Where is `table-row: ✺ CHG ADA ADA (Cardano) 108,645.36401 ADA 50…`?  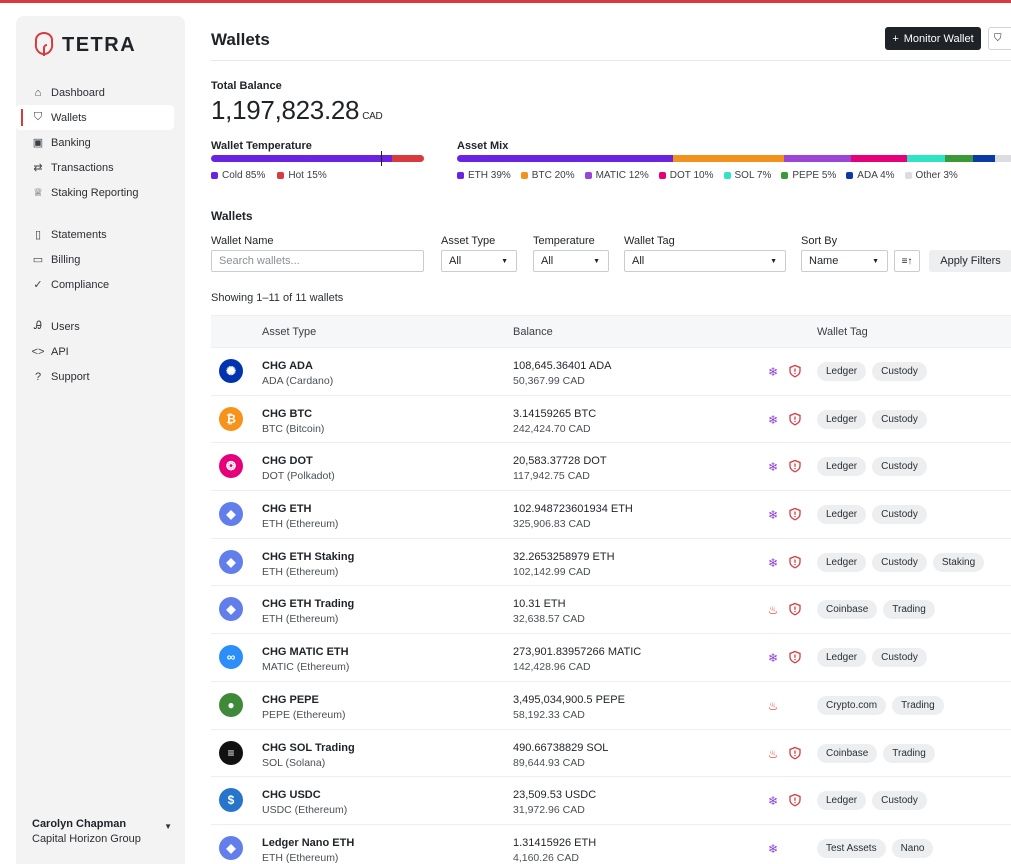 table-row: ✺ CHG ADA ADA (Cardano) 108,645.36401 ADA 50… is located at coordinates (611, 372).